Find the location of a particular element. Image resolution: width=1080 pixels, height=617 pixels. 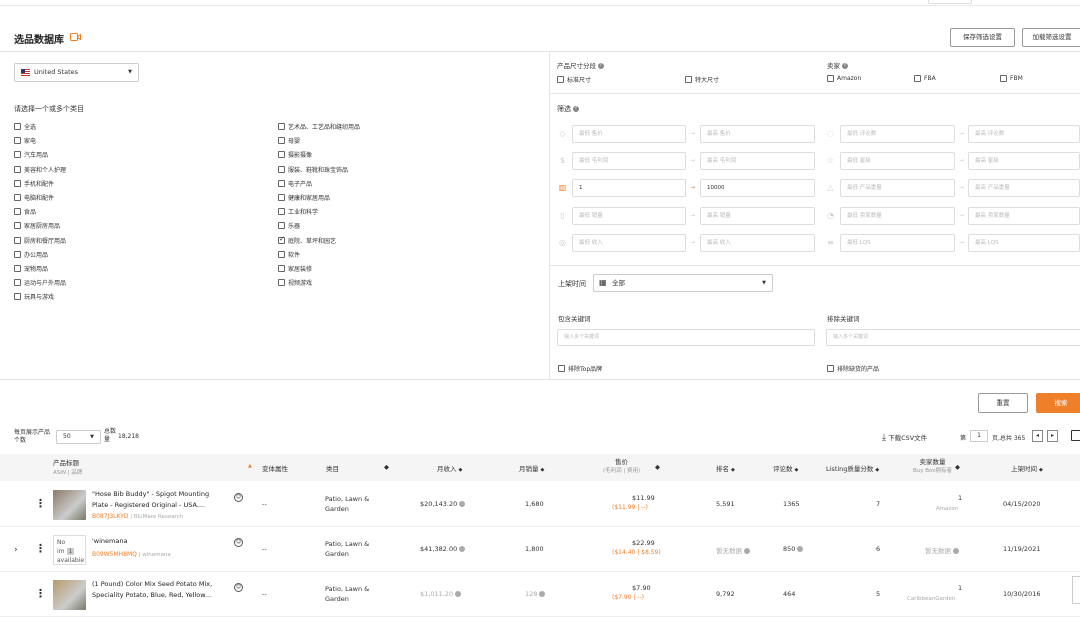

exclude-oos-checkbox: 排除缺货的产品 is located at coordinates (853, 368).